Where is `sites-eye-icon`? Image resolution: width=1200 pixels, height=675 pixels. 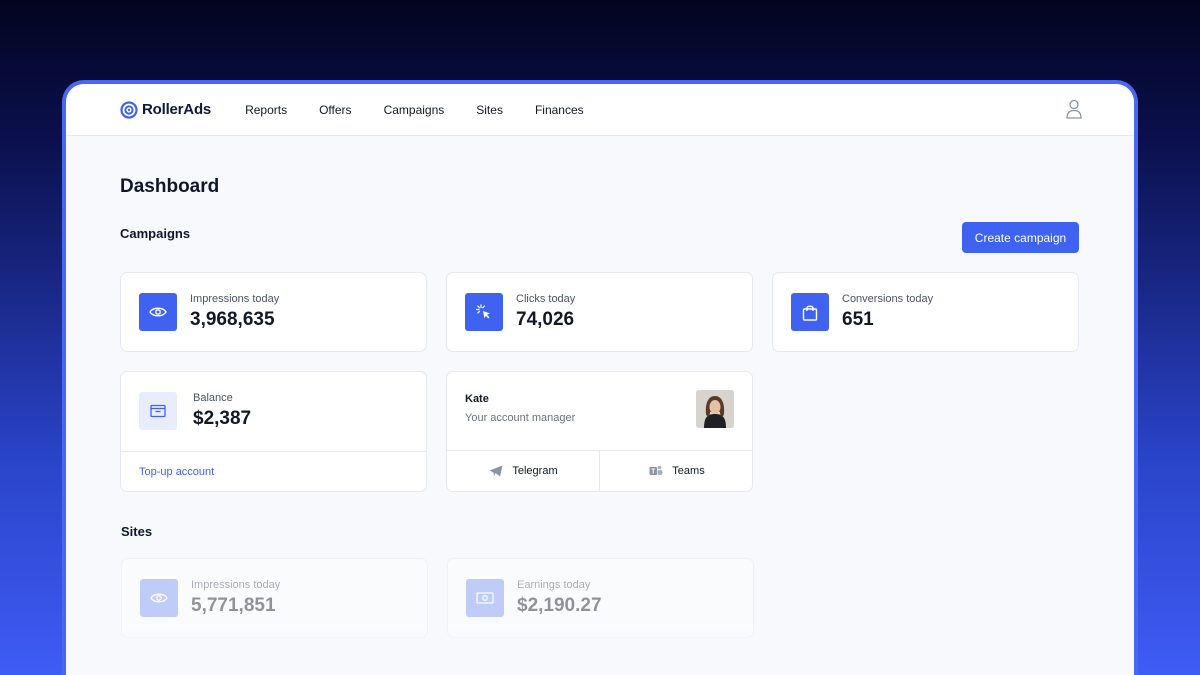 sites-eye-icon is located at coordinates (159, 598).